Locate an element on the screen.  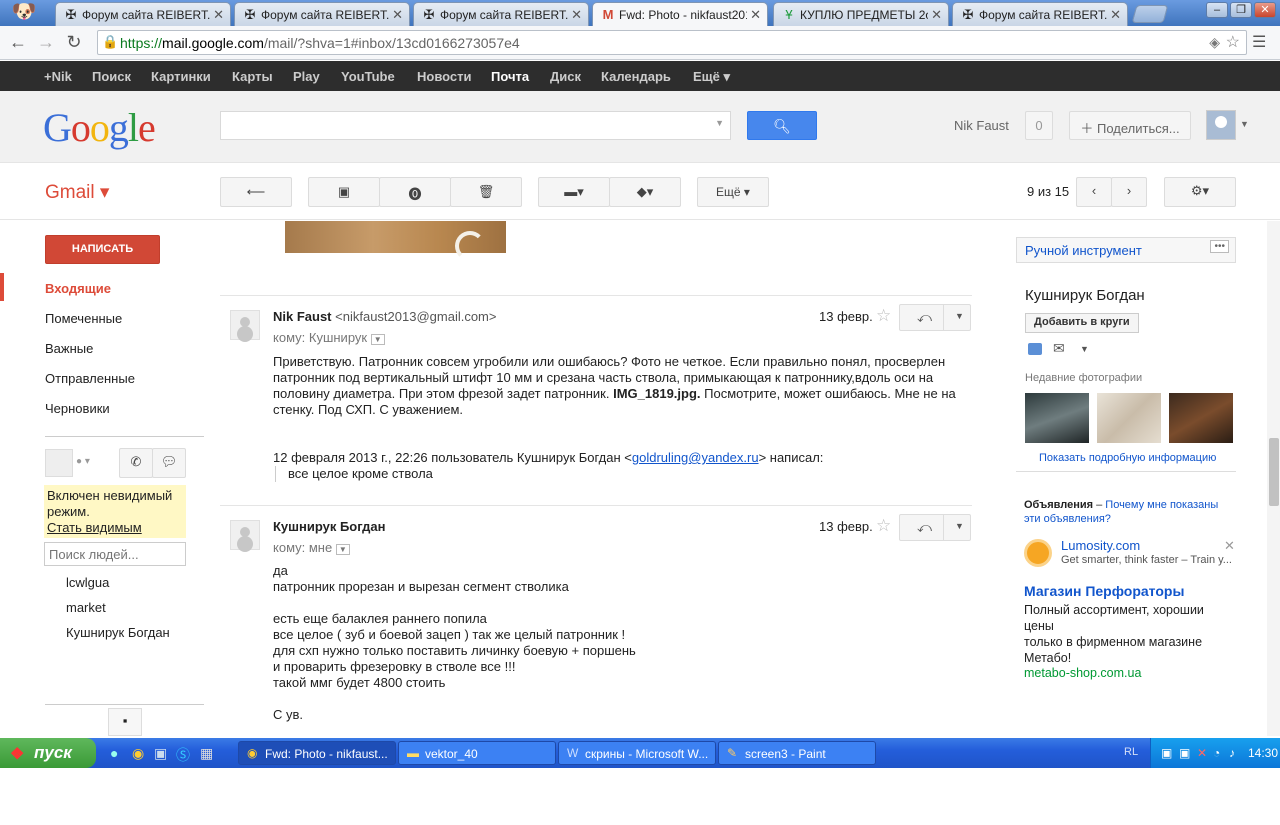
message-recipients: кому: мне ▼ is located at coordinates (311, 547).